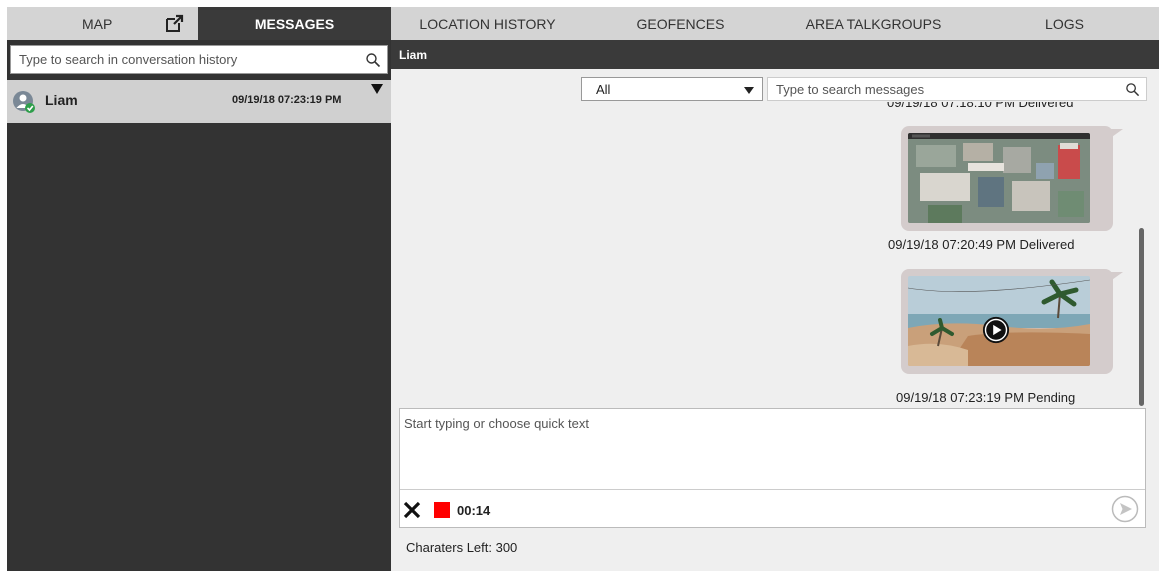  I want to click on tab-messages-label: MESSAGES, so click(294, 23).